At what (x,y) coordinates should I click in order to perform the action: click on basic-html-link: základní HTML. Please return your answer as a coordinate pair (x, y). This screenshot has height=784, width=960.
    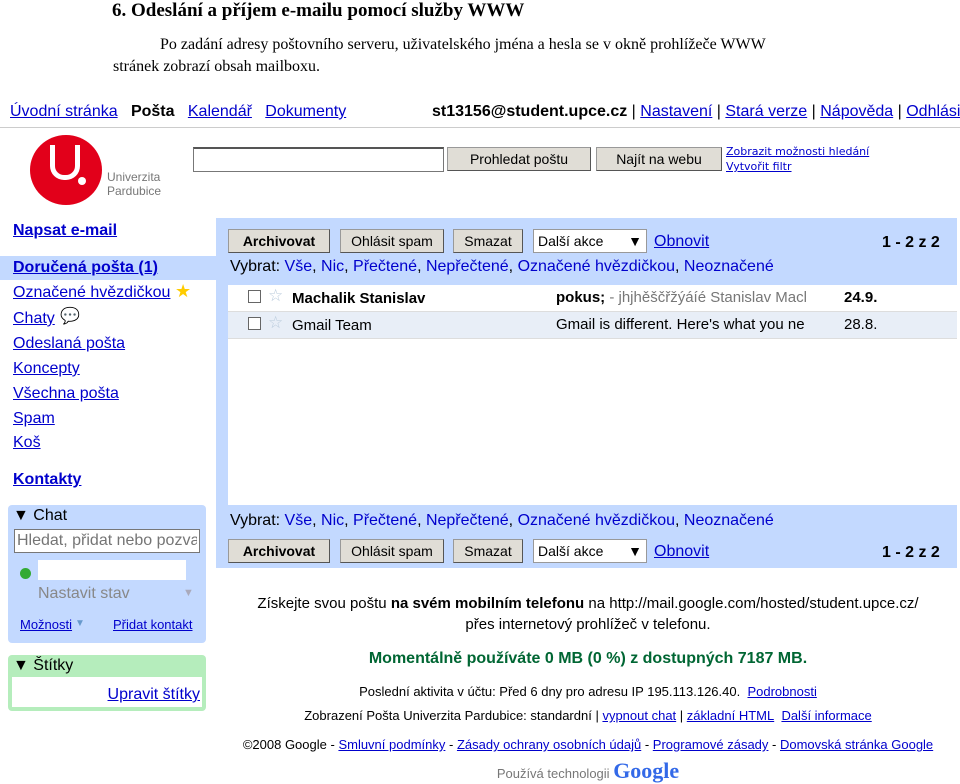
    Looking at the image, I should click on (730, 715).